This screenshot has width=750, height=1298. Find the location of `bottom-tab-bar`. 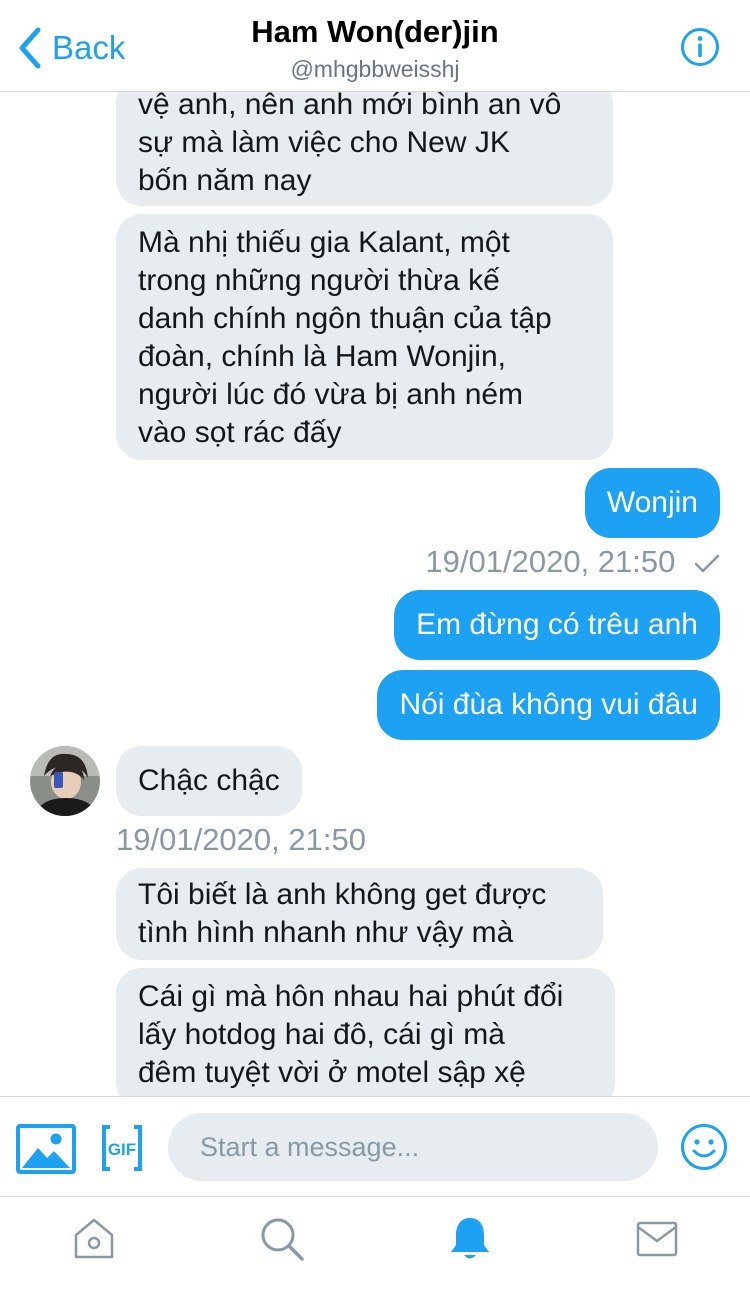

bottom-tab-bar is located at coordinates (375, 1247).